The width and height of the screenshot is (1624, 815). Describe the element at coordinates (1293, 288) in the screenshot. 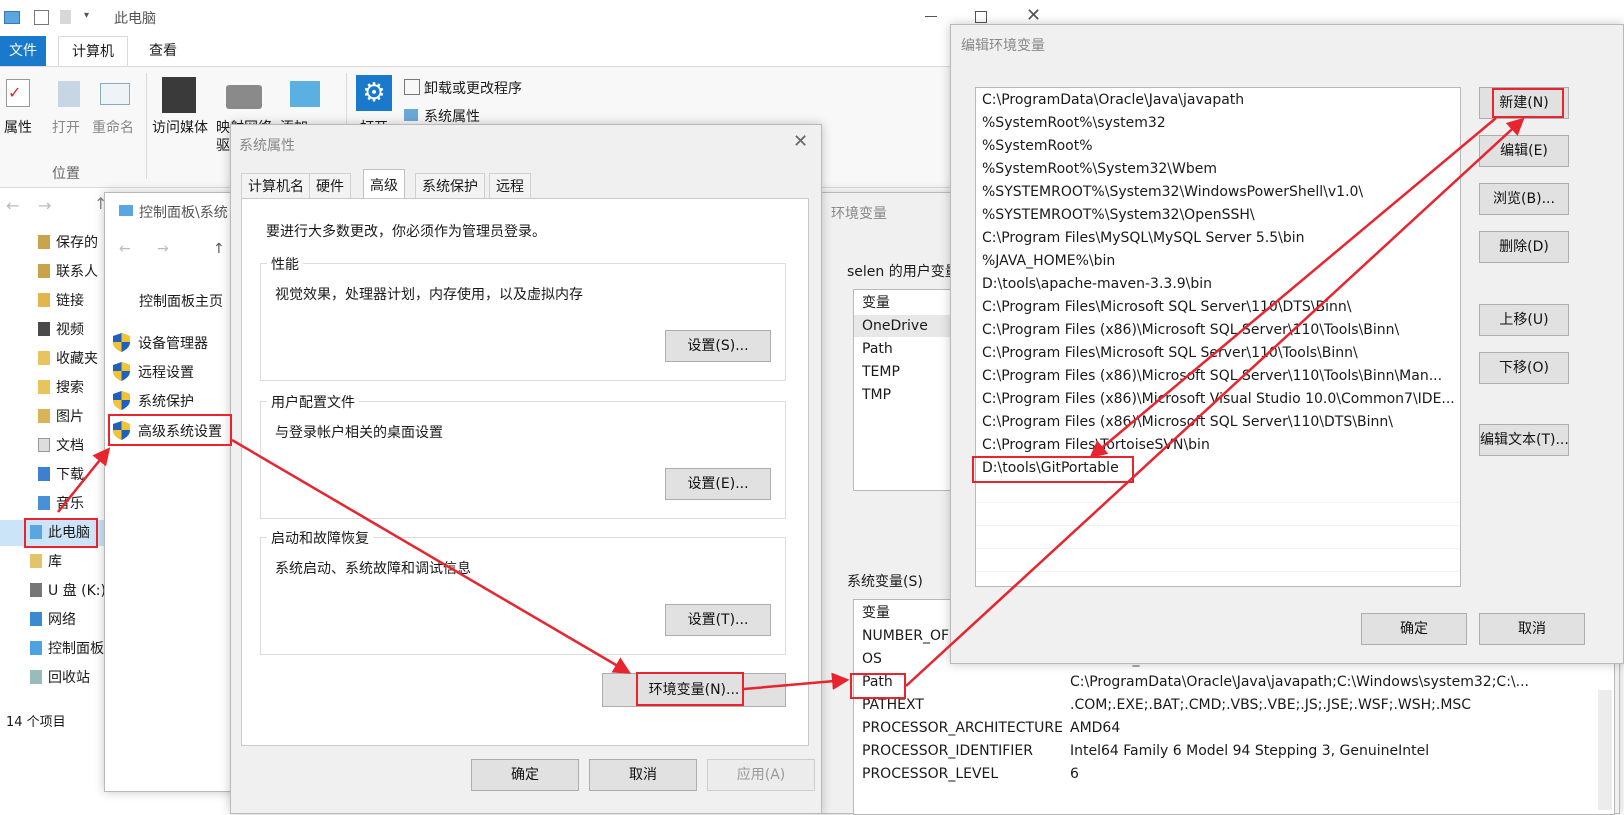

I see `arrow-new-button-to-entry` at that location.